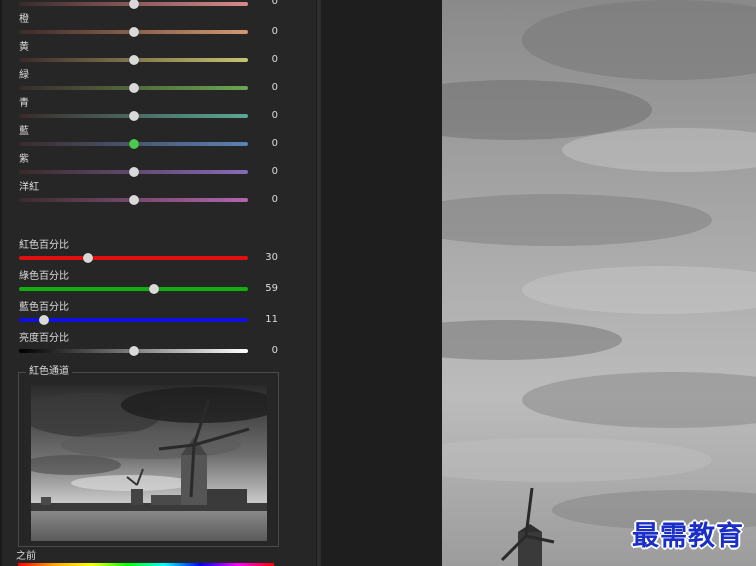  I want to click on slider-thumb-orange, so click(133, 32).